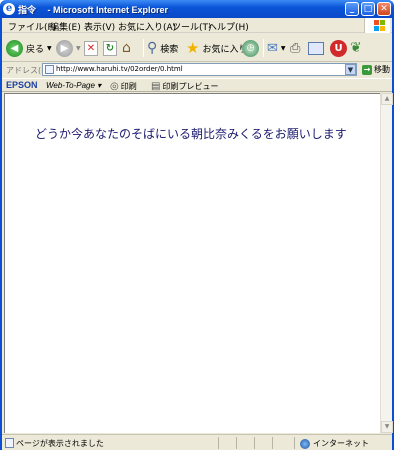  I want to click on people-button: ❦, so click(356, 48).